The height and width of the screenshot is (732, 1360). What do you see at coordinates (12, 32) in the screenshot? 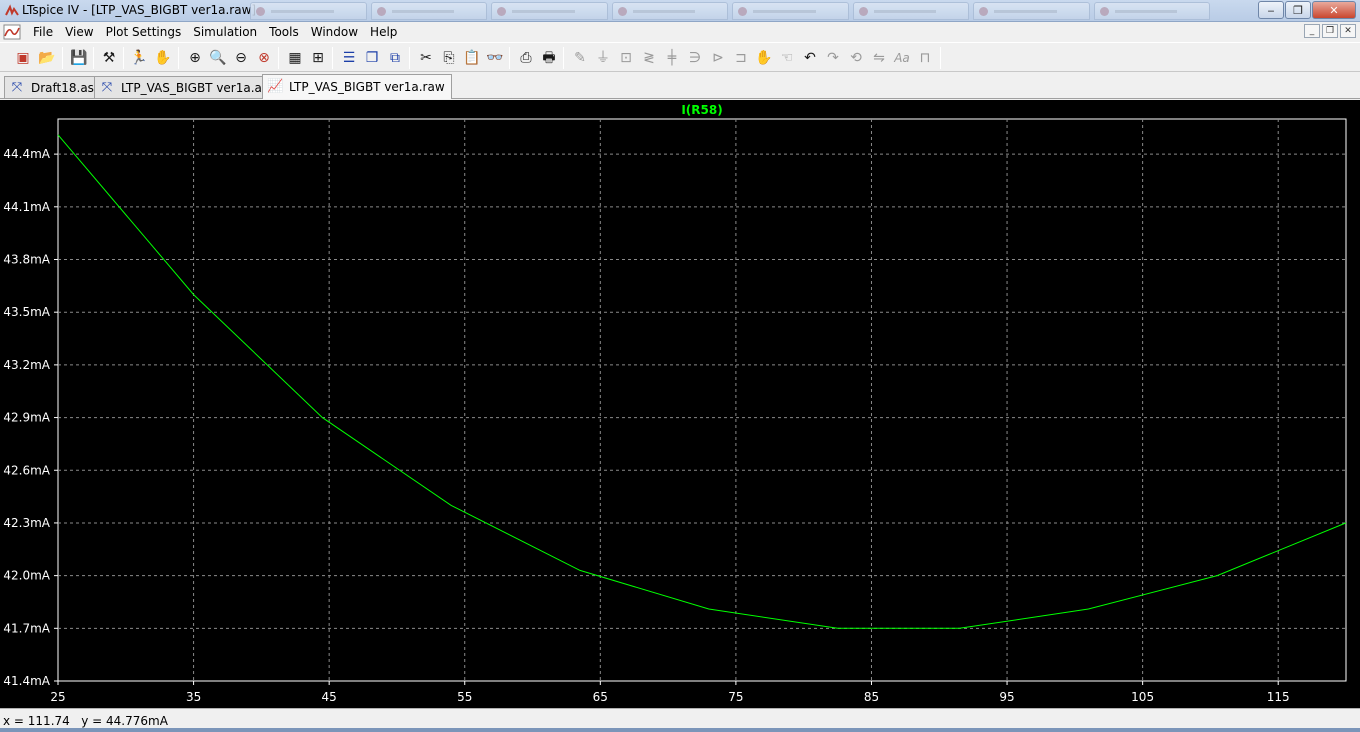
I see `waveform-app-icon` at bounding box center [12, 32].